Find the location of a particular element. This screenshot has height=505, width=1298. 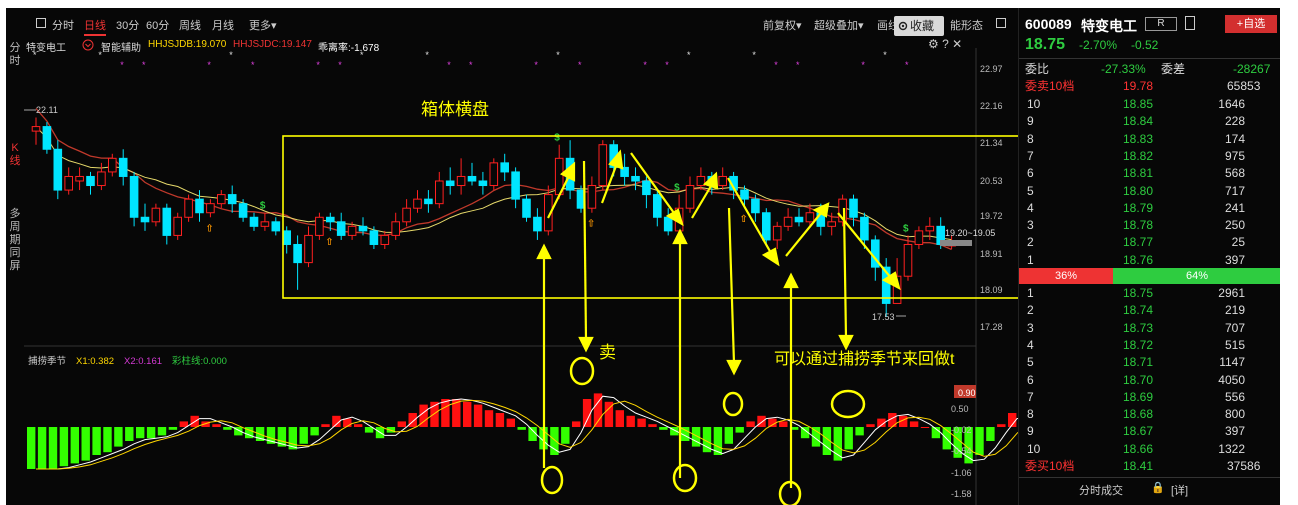

sell-level-row: 6 18.81 568 is located at coordinates (1149, 173).